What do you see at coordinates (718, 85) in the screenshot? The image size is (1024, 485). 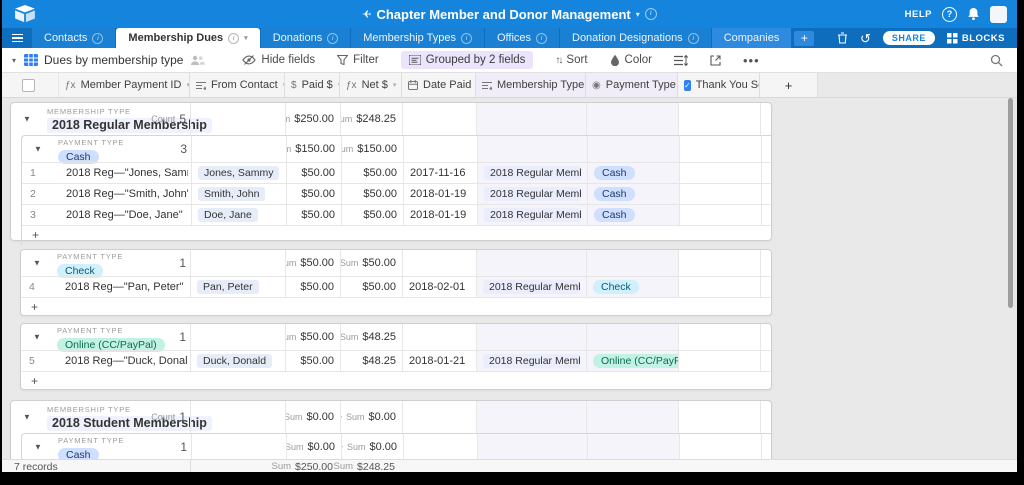 I see `column-header-thank-you-sent: ✓ Thank You Sent?▾` at bounding box center [718, 85].